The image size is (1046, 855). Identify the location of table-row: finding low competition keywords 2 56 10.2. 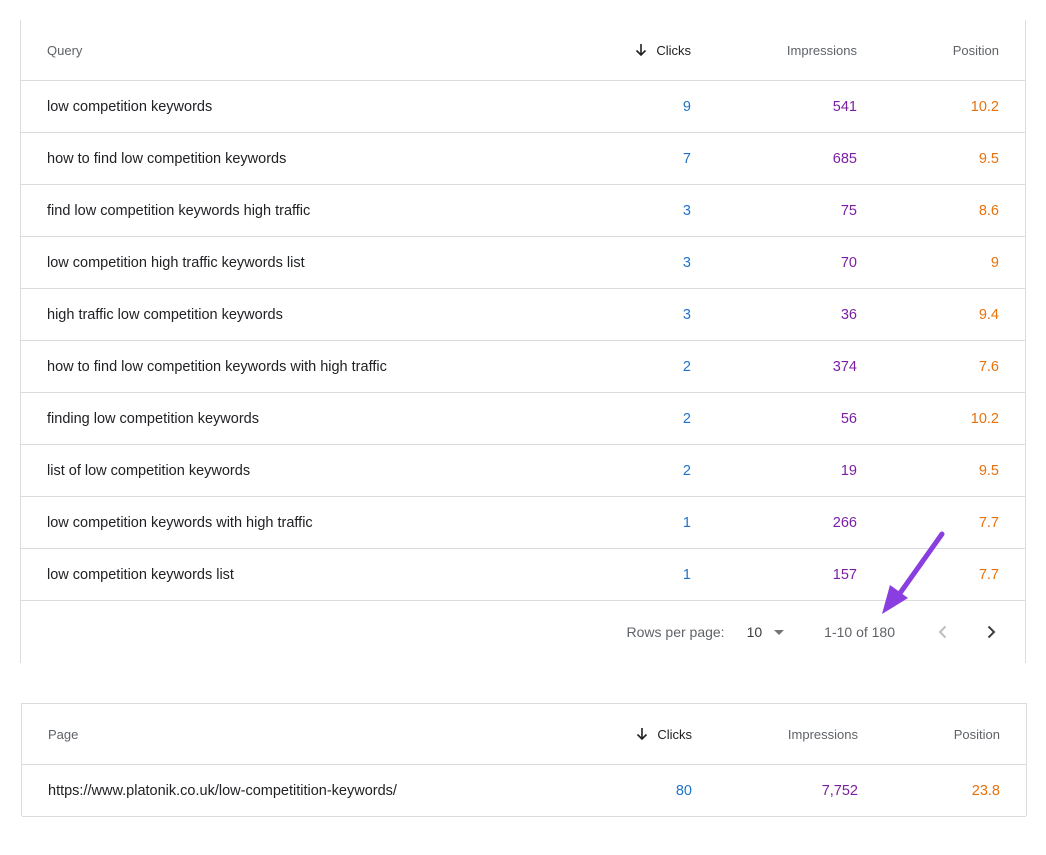
(523, 418).